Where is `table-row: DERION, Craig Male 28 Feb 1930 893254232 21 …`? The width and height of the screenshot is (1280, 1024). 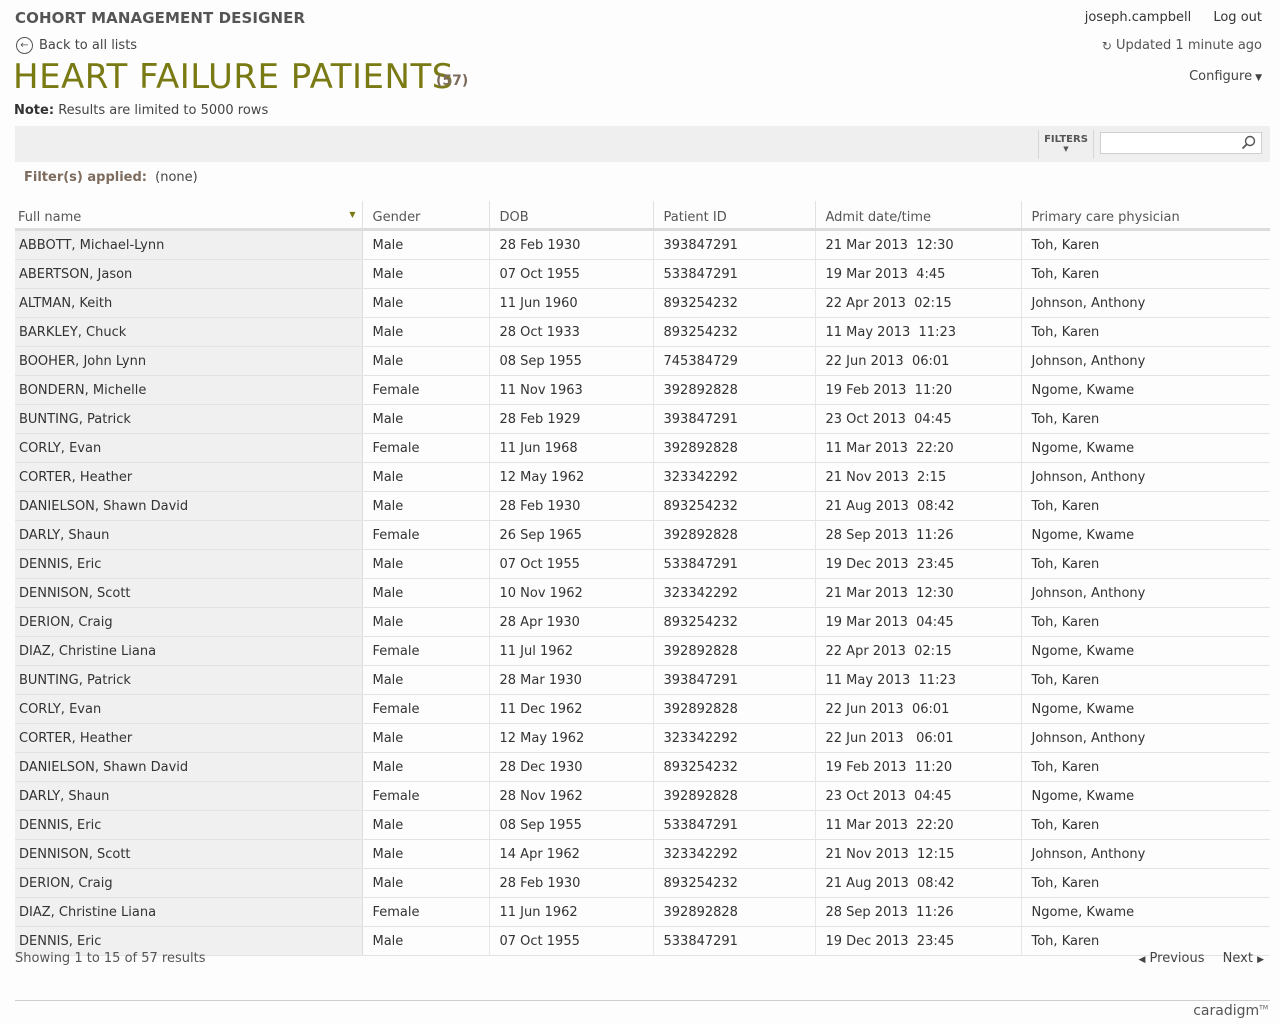 table-row: DERION, Craig Male 28 Feb 1930 893254232 21 … is located at coordinates (642, 883).